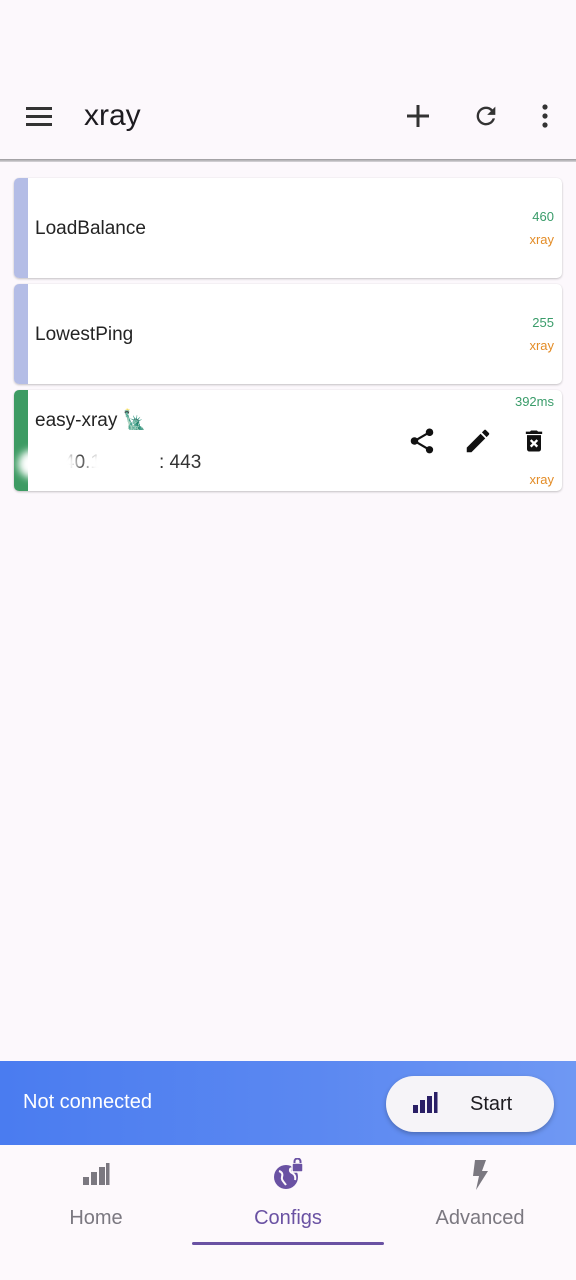 The width and height of the screenshot is (576, 1280). What do you see at coordinates (288, 1195) in the screenshot?
I see `nav-configs: Configs` at bounding box center [288, 1195].